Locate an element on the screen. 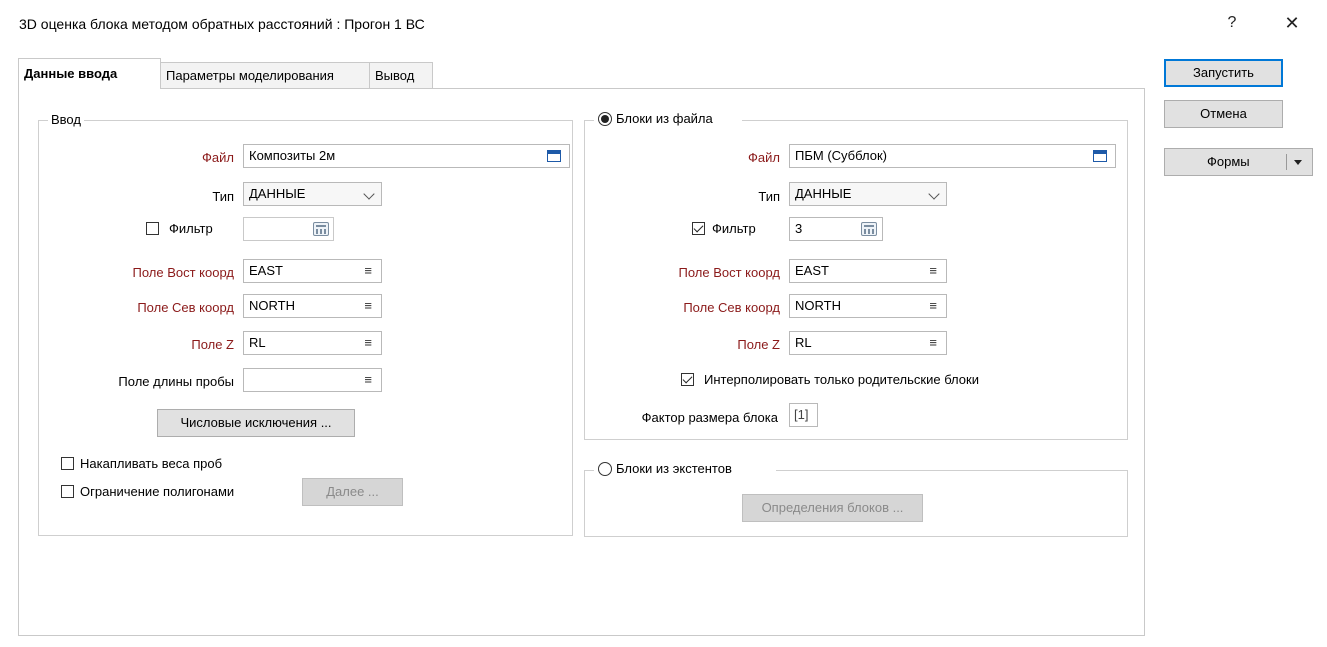 The height and width of the screenshot is (647, 1327). tab-input-data: Данные ввода is located at coordinates (89, 73).